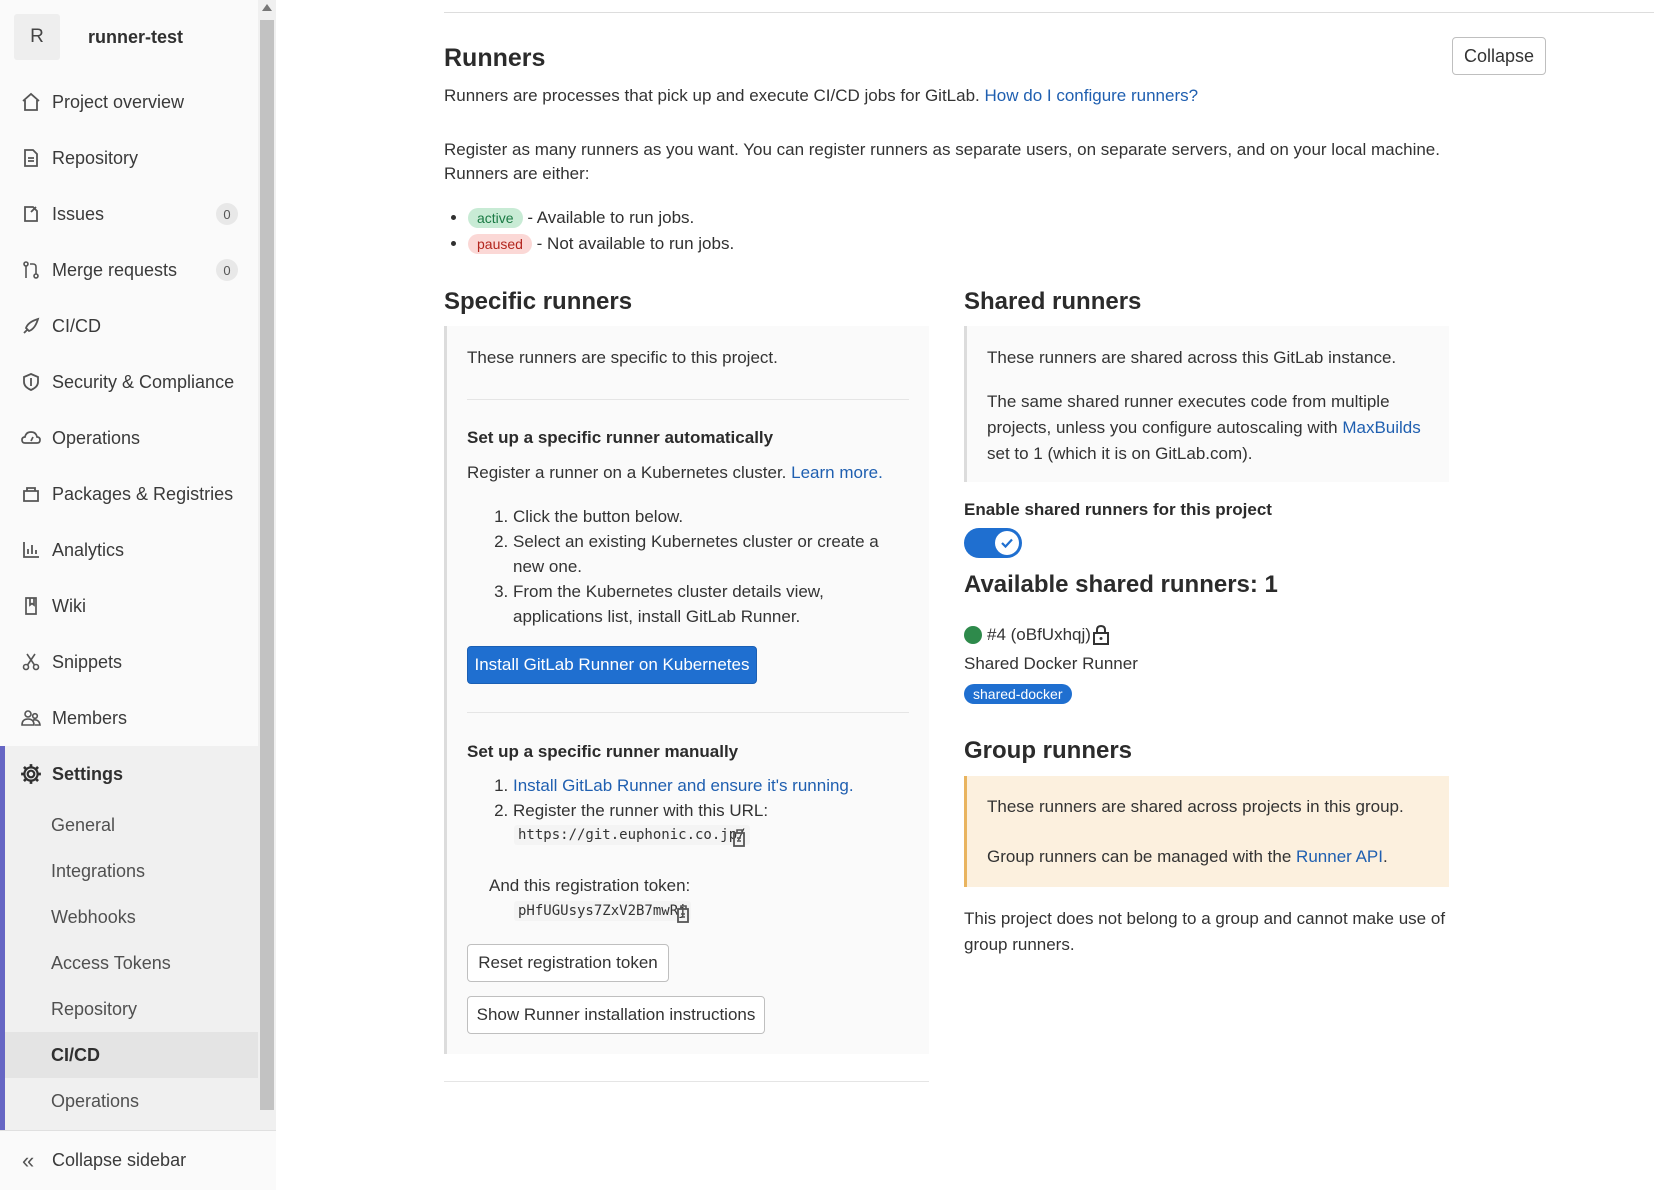 The height and width of the screenshot is (1190, 1656). What do you see at coordinates (612, 665) in the screenshot?
I see `install-runner-kubernetes-button: Install GitLab Runner on Kubernetes` at bounding box center [612, 665].